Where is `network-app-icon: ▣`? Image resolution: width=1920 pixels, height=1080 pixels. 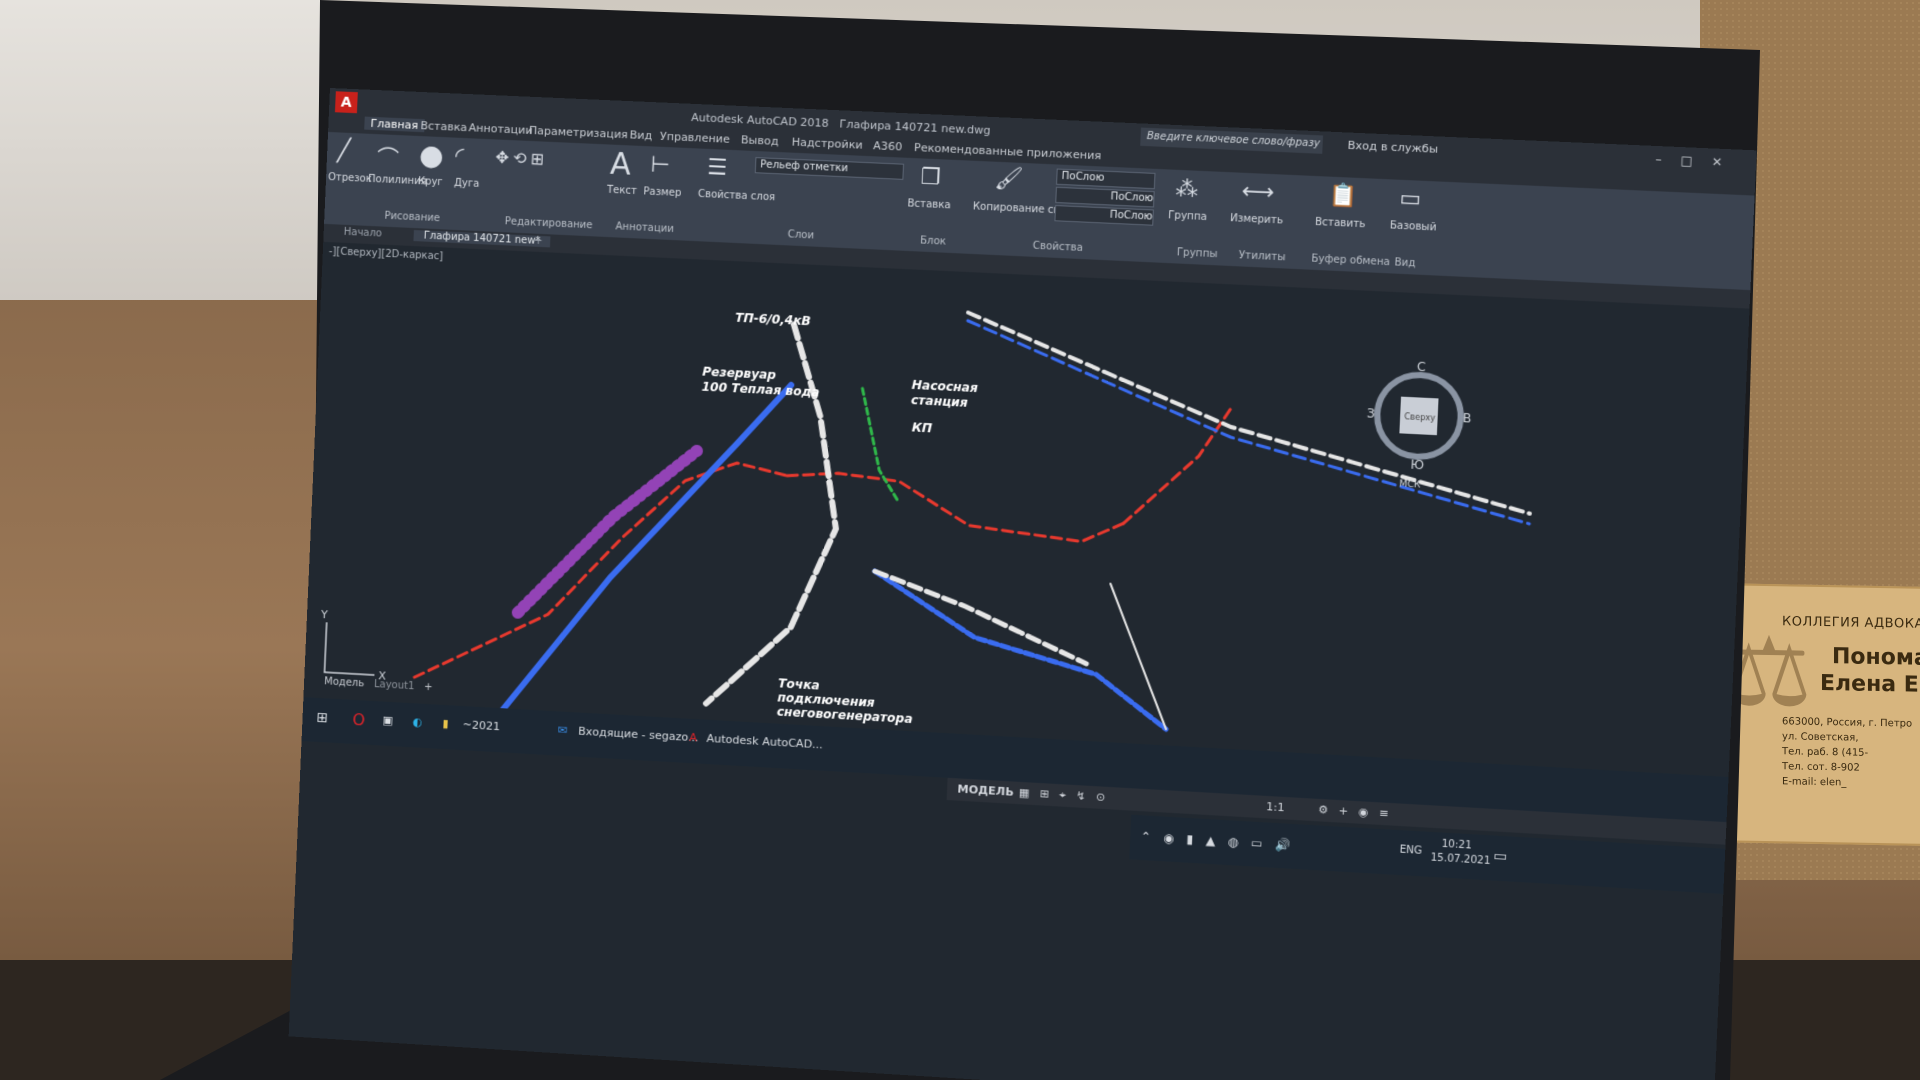 network-app-icon: ▣ is located at coordinates (387, 721).